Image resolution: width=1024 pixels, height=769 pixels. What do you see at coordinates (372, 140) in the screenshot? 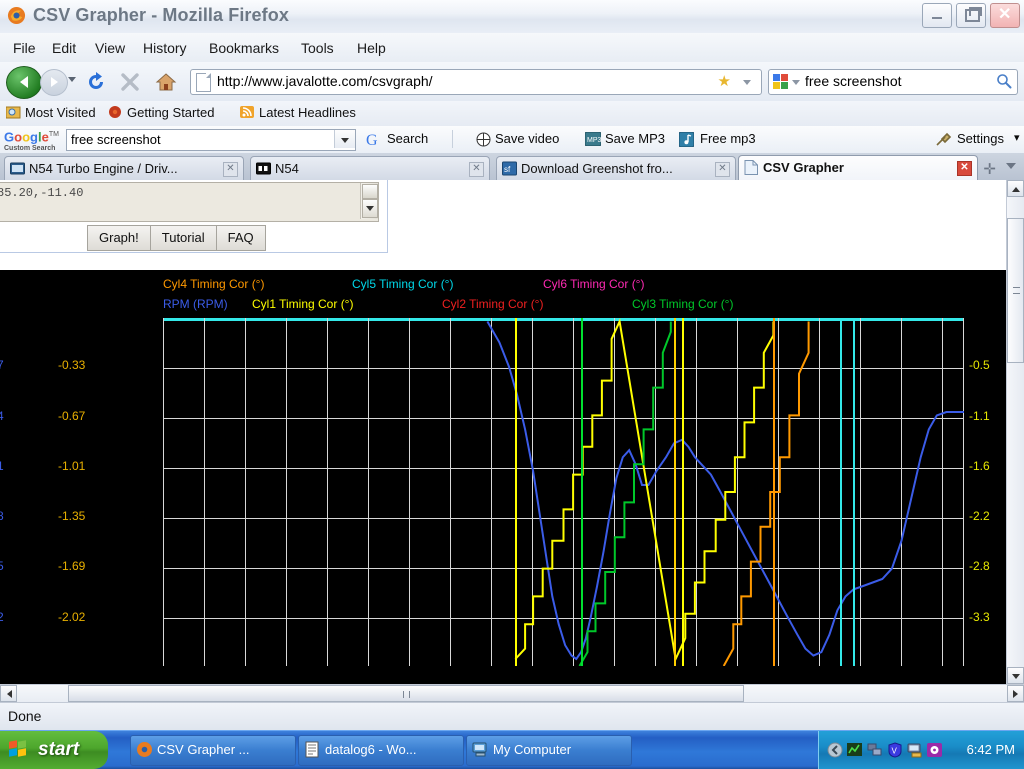
I see `svg-text: G` at bounding box center [372, 140].